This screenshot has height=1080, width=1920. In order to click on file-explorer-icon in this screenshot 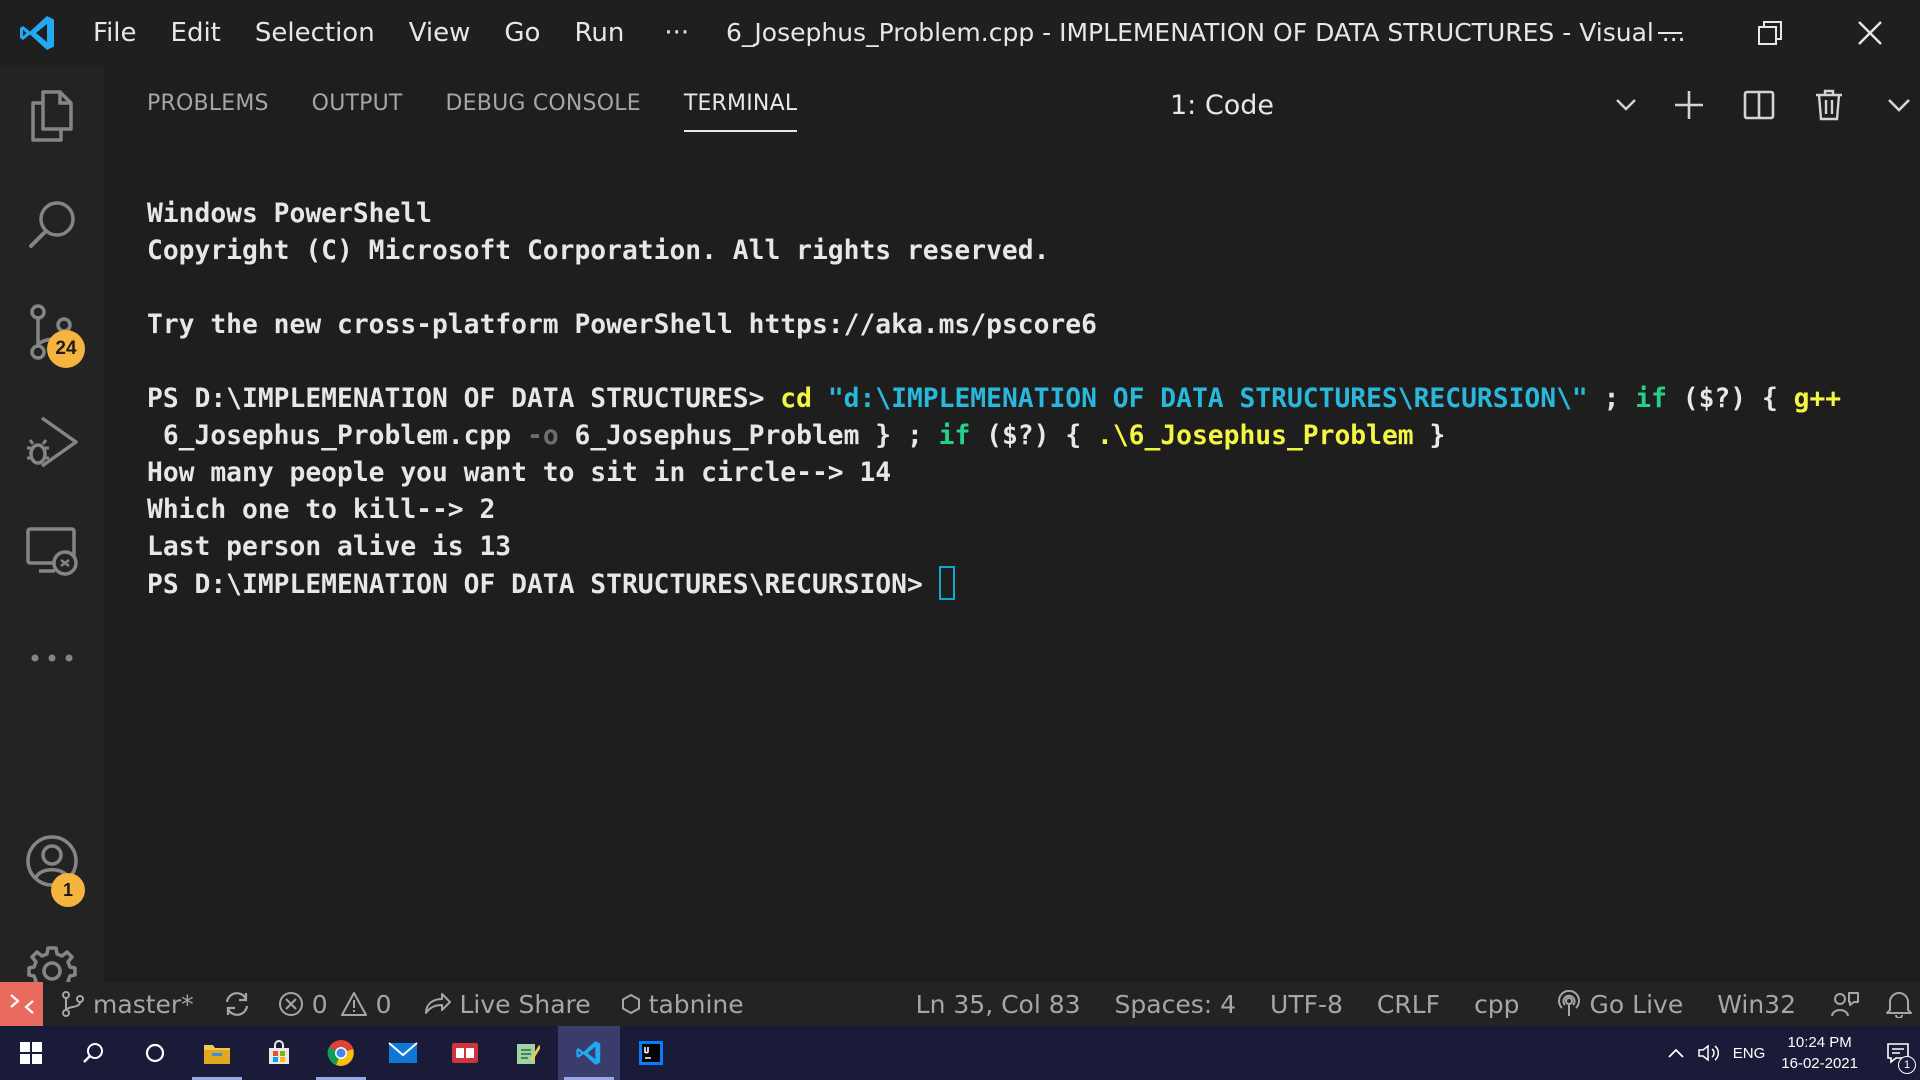, I will do `click(217, 1054)`.